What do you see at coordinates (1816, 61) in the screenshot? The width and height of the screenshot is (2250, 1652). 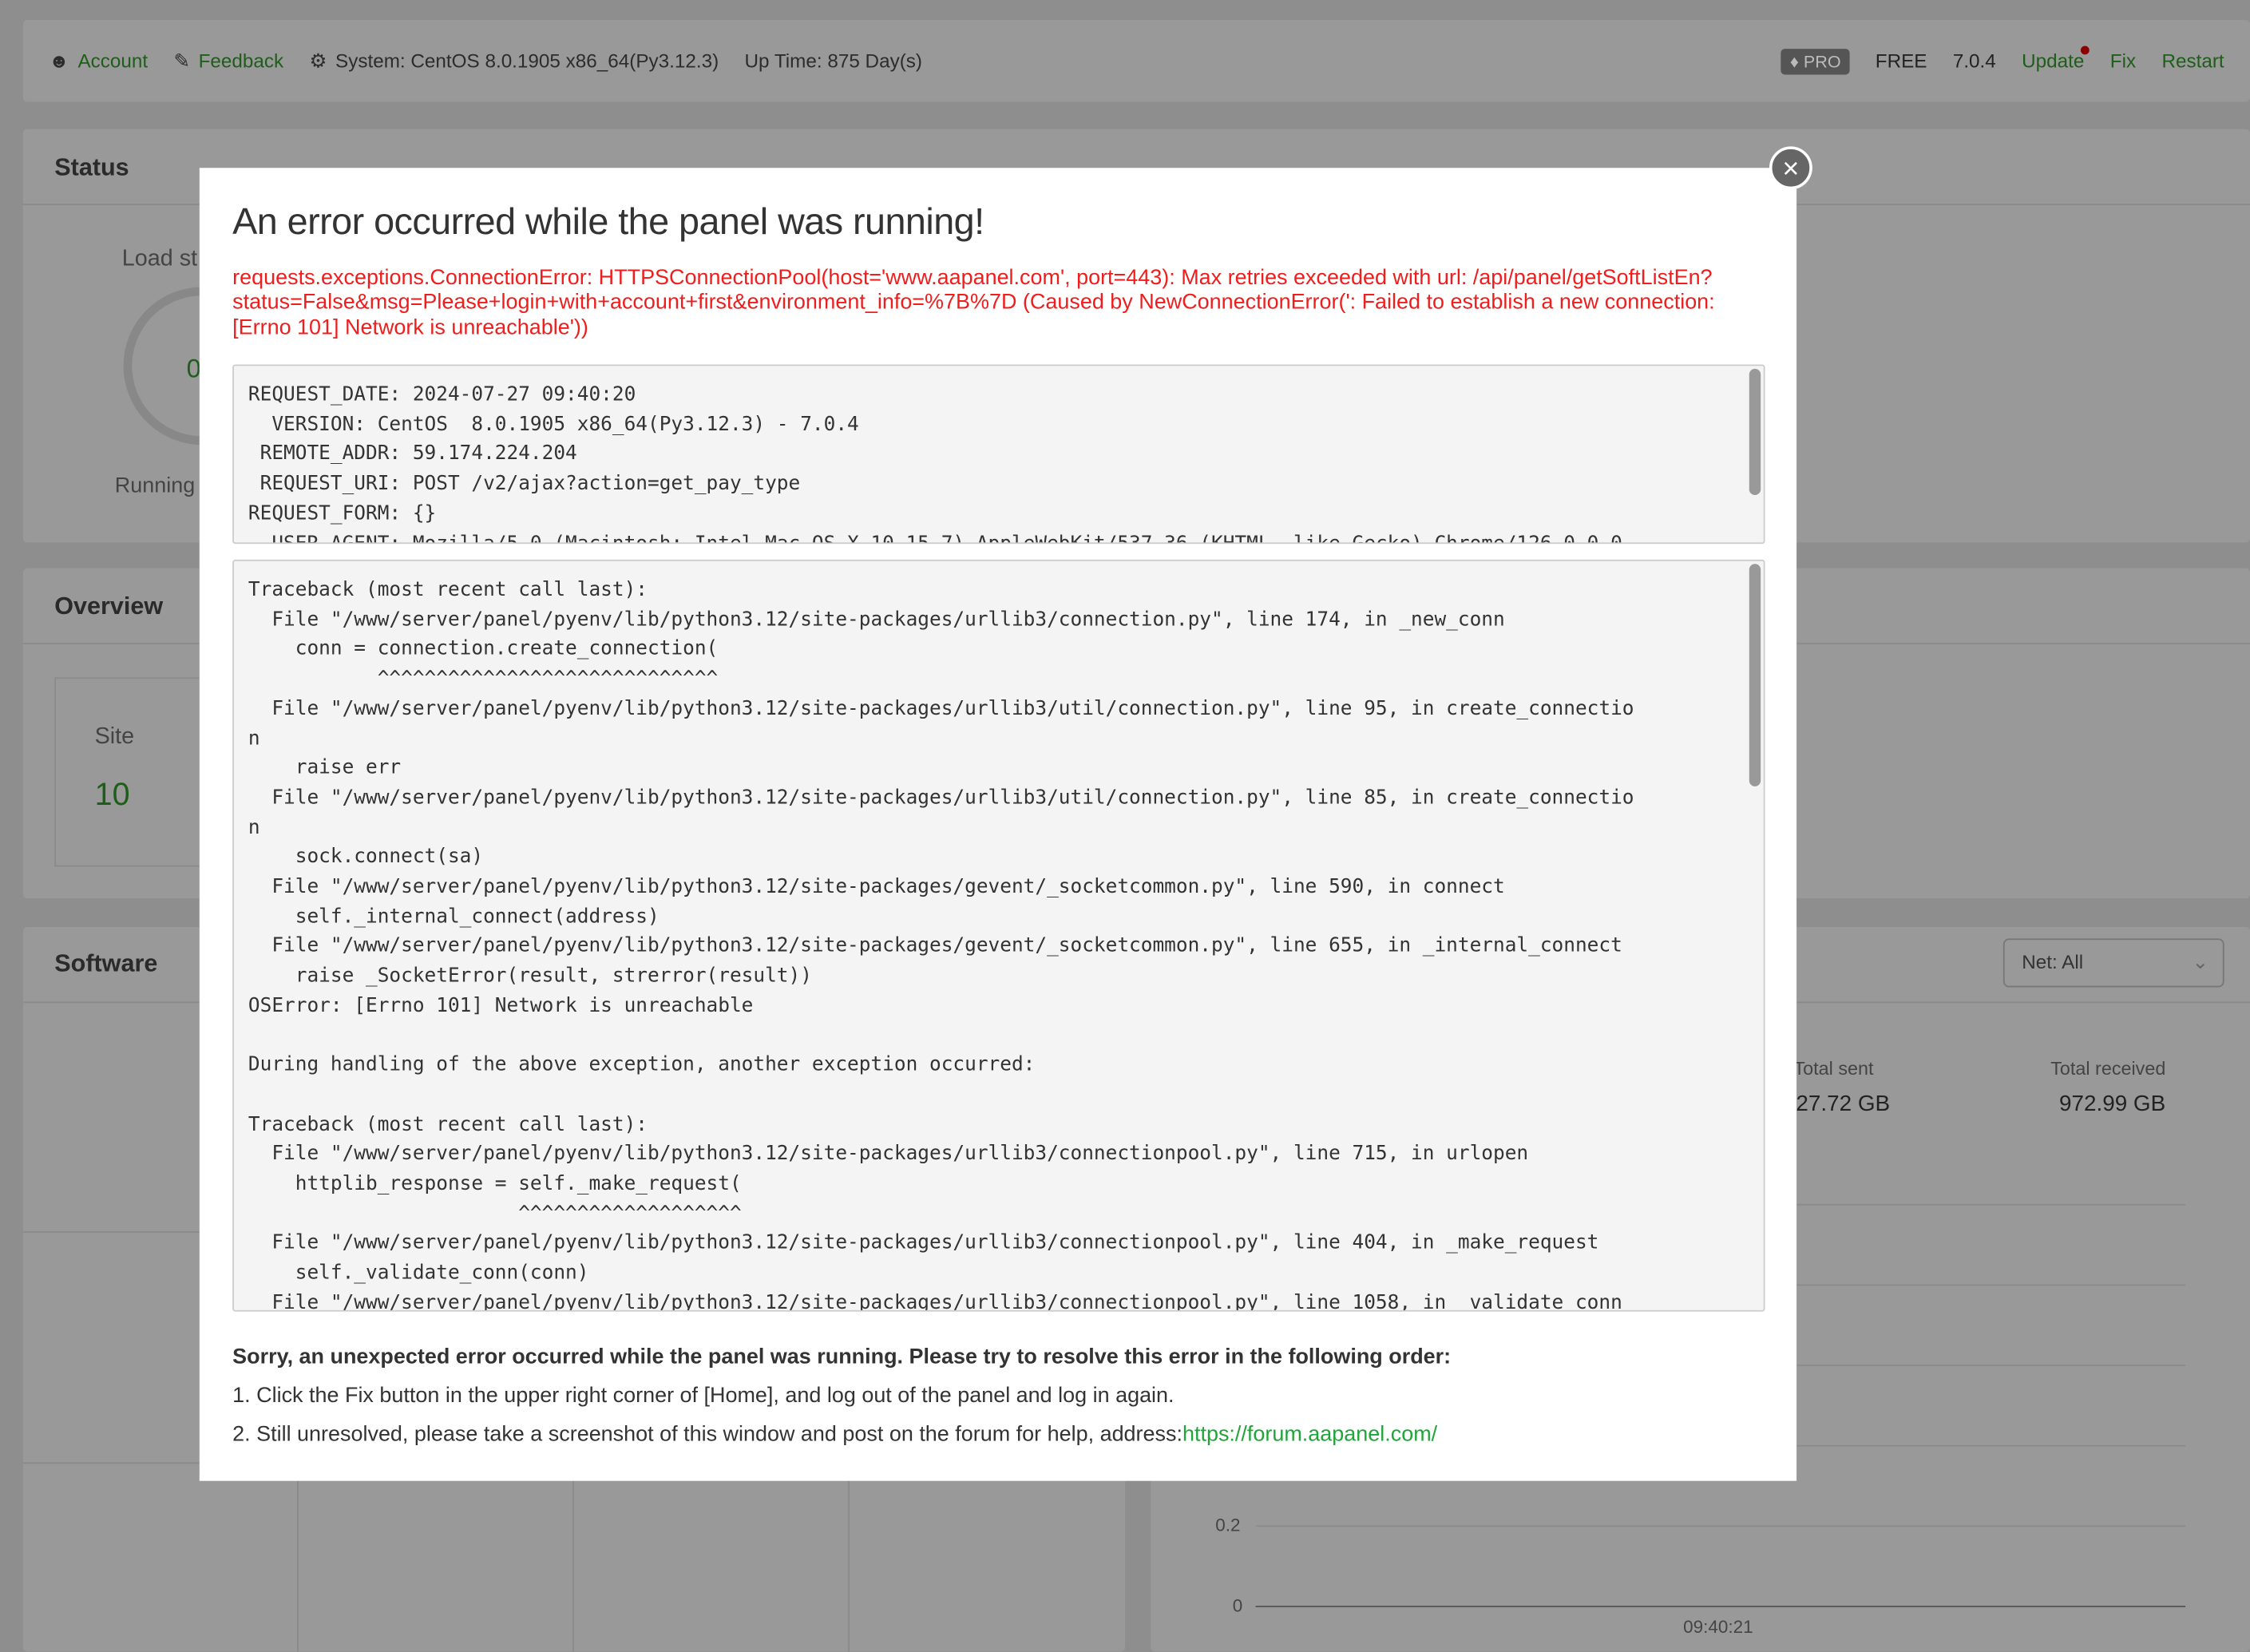 I see `pro-badge: ♦ PRO` at bounding box center [1816, 61].